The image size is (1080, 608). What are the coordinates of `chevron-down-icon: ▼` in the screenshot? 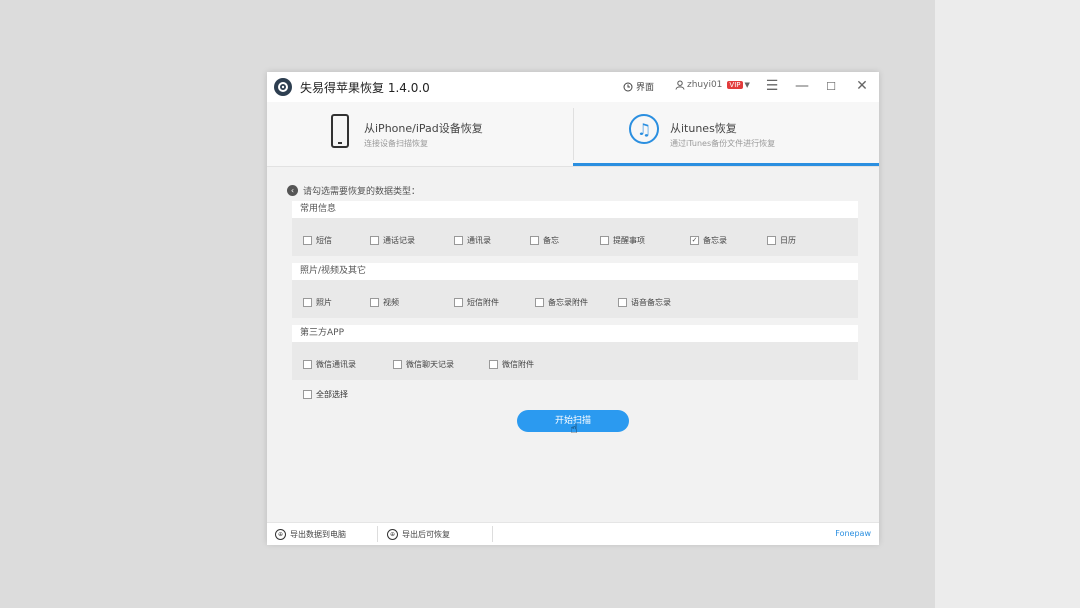 It's located at (747, 85).